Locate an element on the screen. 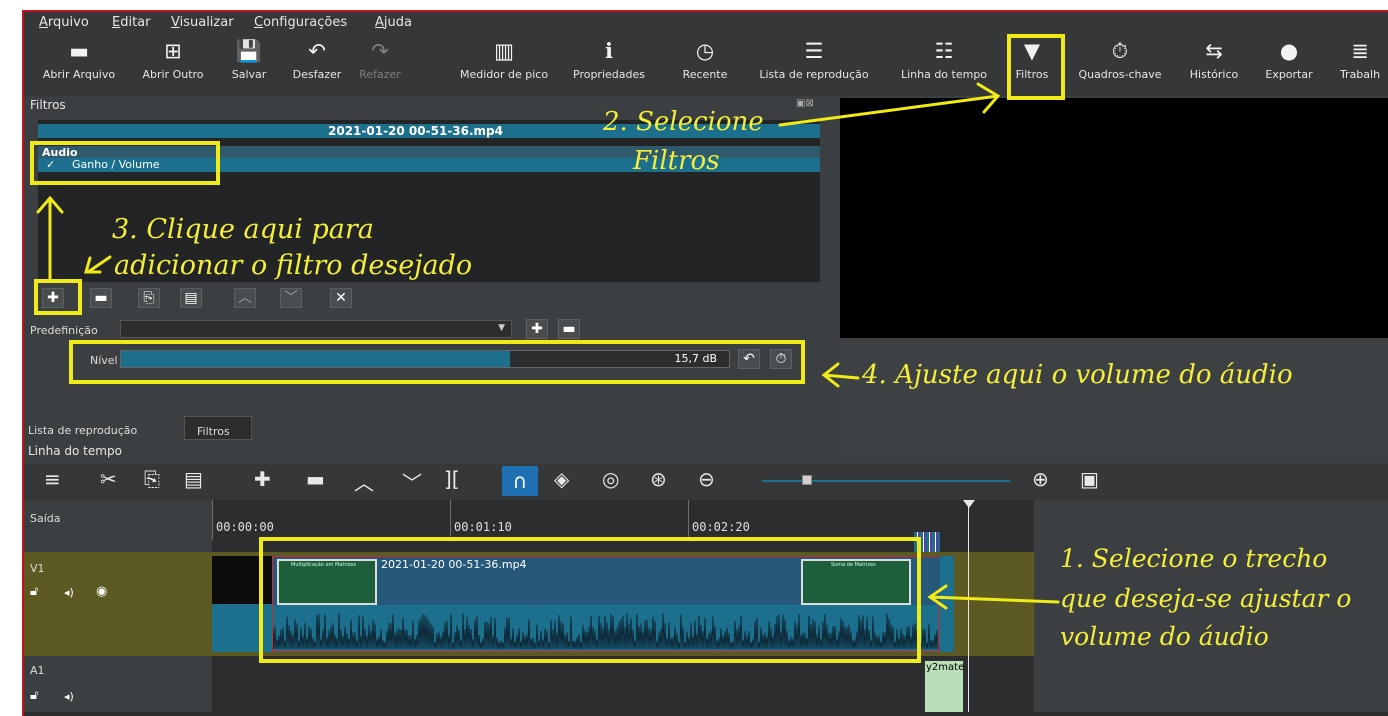 This screenshot has height=716, width=1388. a1-track is located at coordinates (623, 686).